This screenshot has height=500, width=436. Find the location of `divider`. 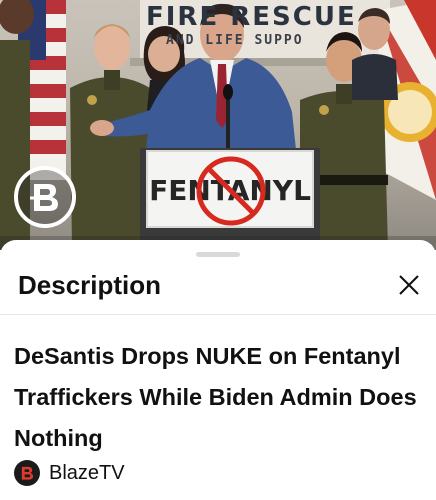

divider is located at coordinates (218, 314).